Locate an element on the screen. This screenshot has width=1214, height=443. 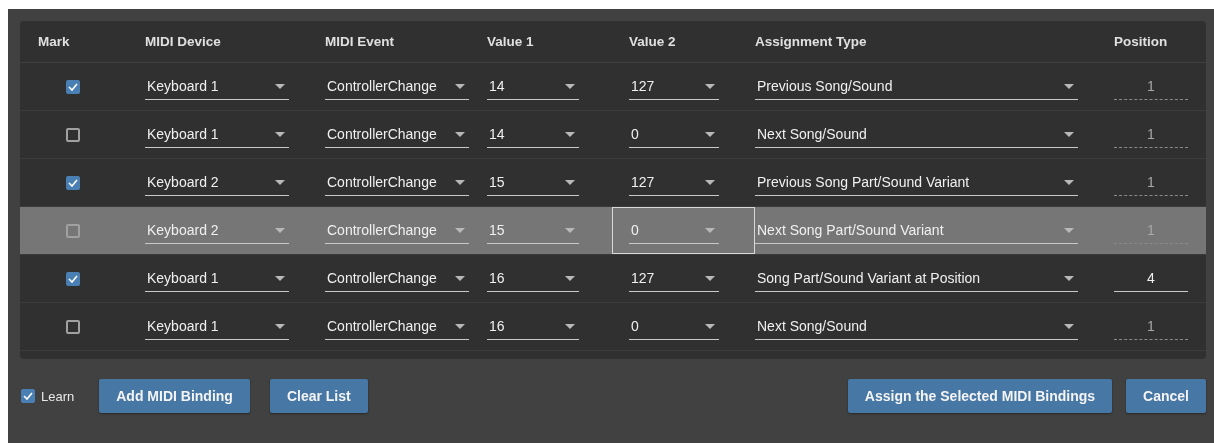
column-header: Value 1 is located at coordinates (511, 41).